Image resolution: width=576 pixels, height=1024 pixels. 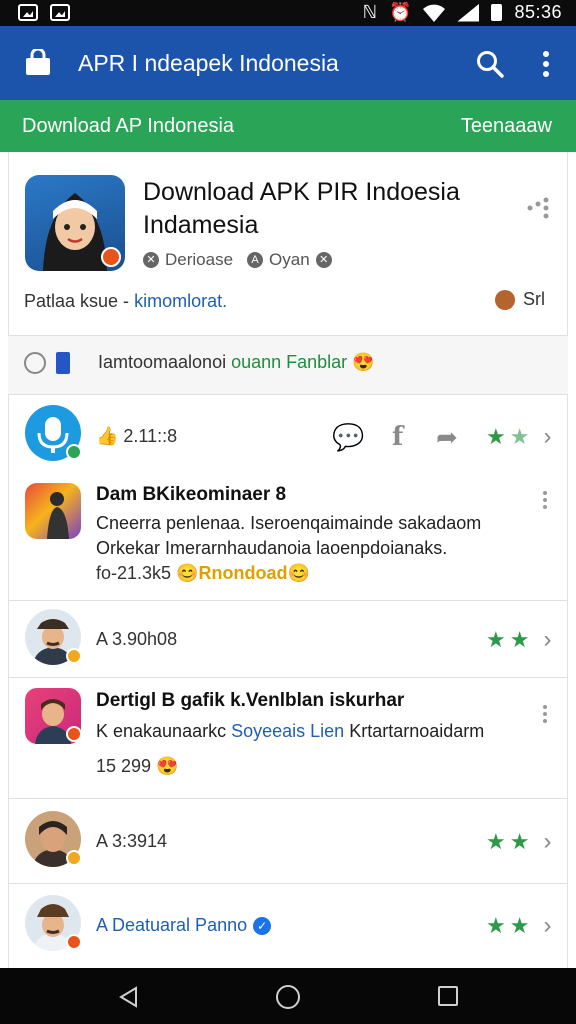 I want to click on alarm-icon: ⏰, so click(x=400, y=12).